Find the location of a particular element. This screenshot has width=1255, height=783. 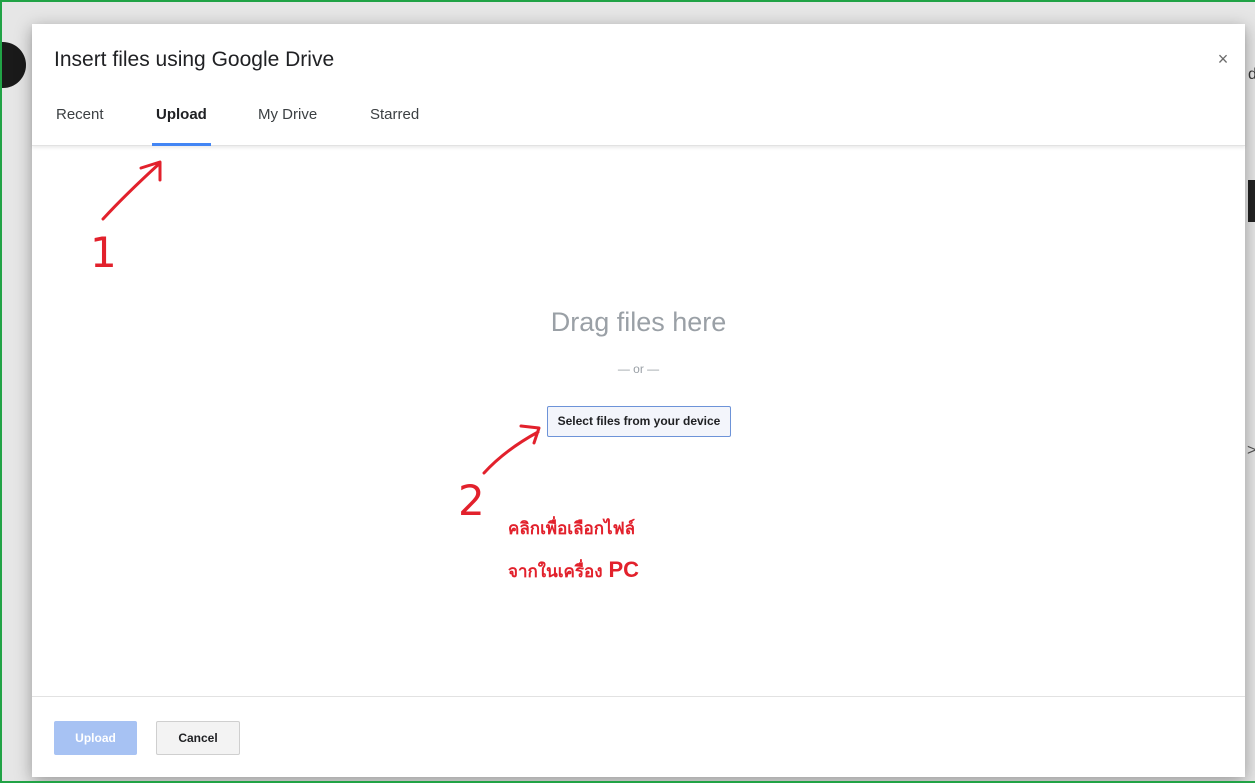

tab-label: Starred is located at coordinates (395, 114).